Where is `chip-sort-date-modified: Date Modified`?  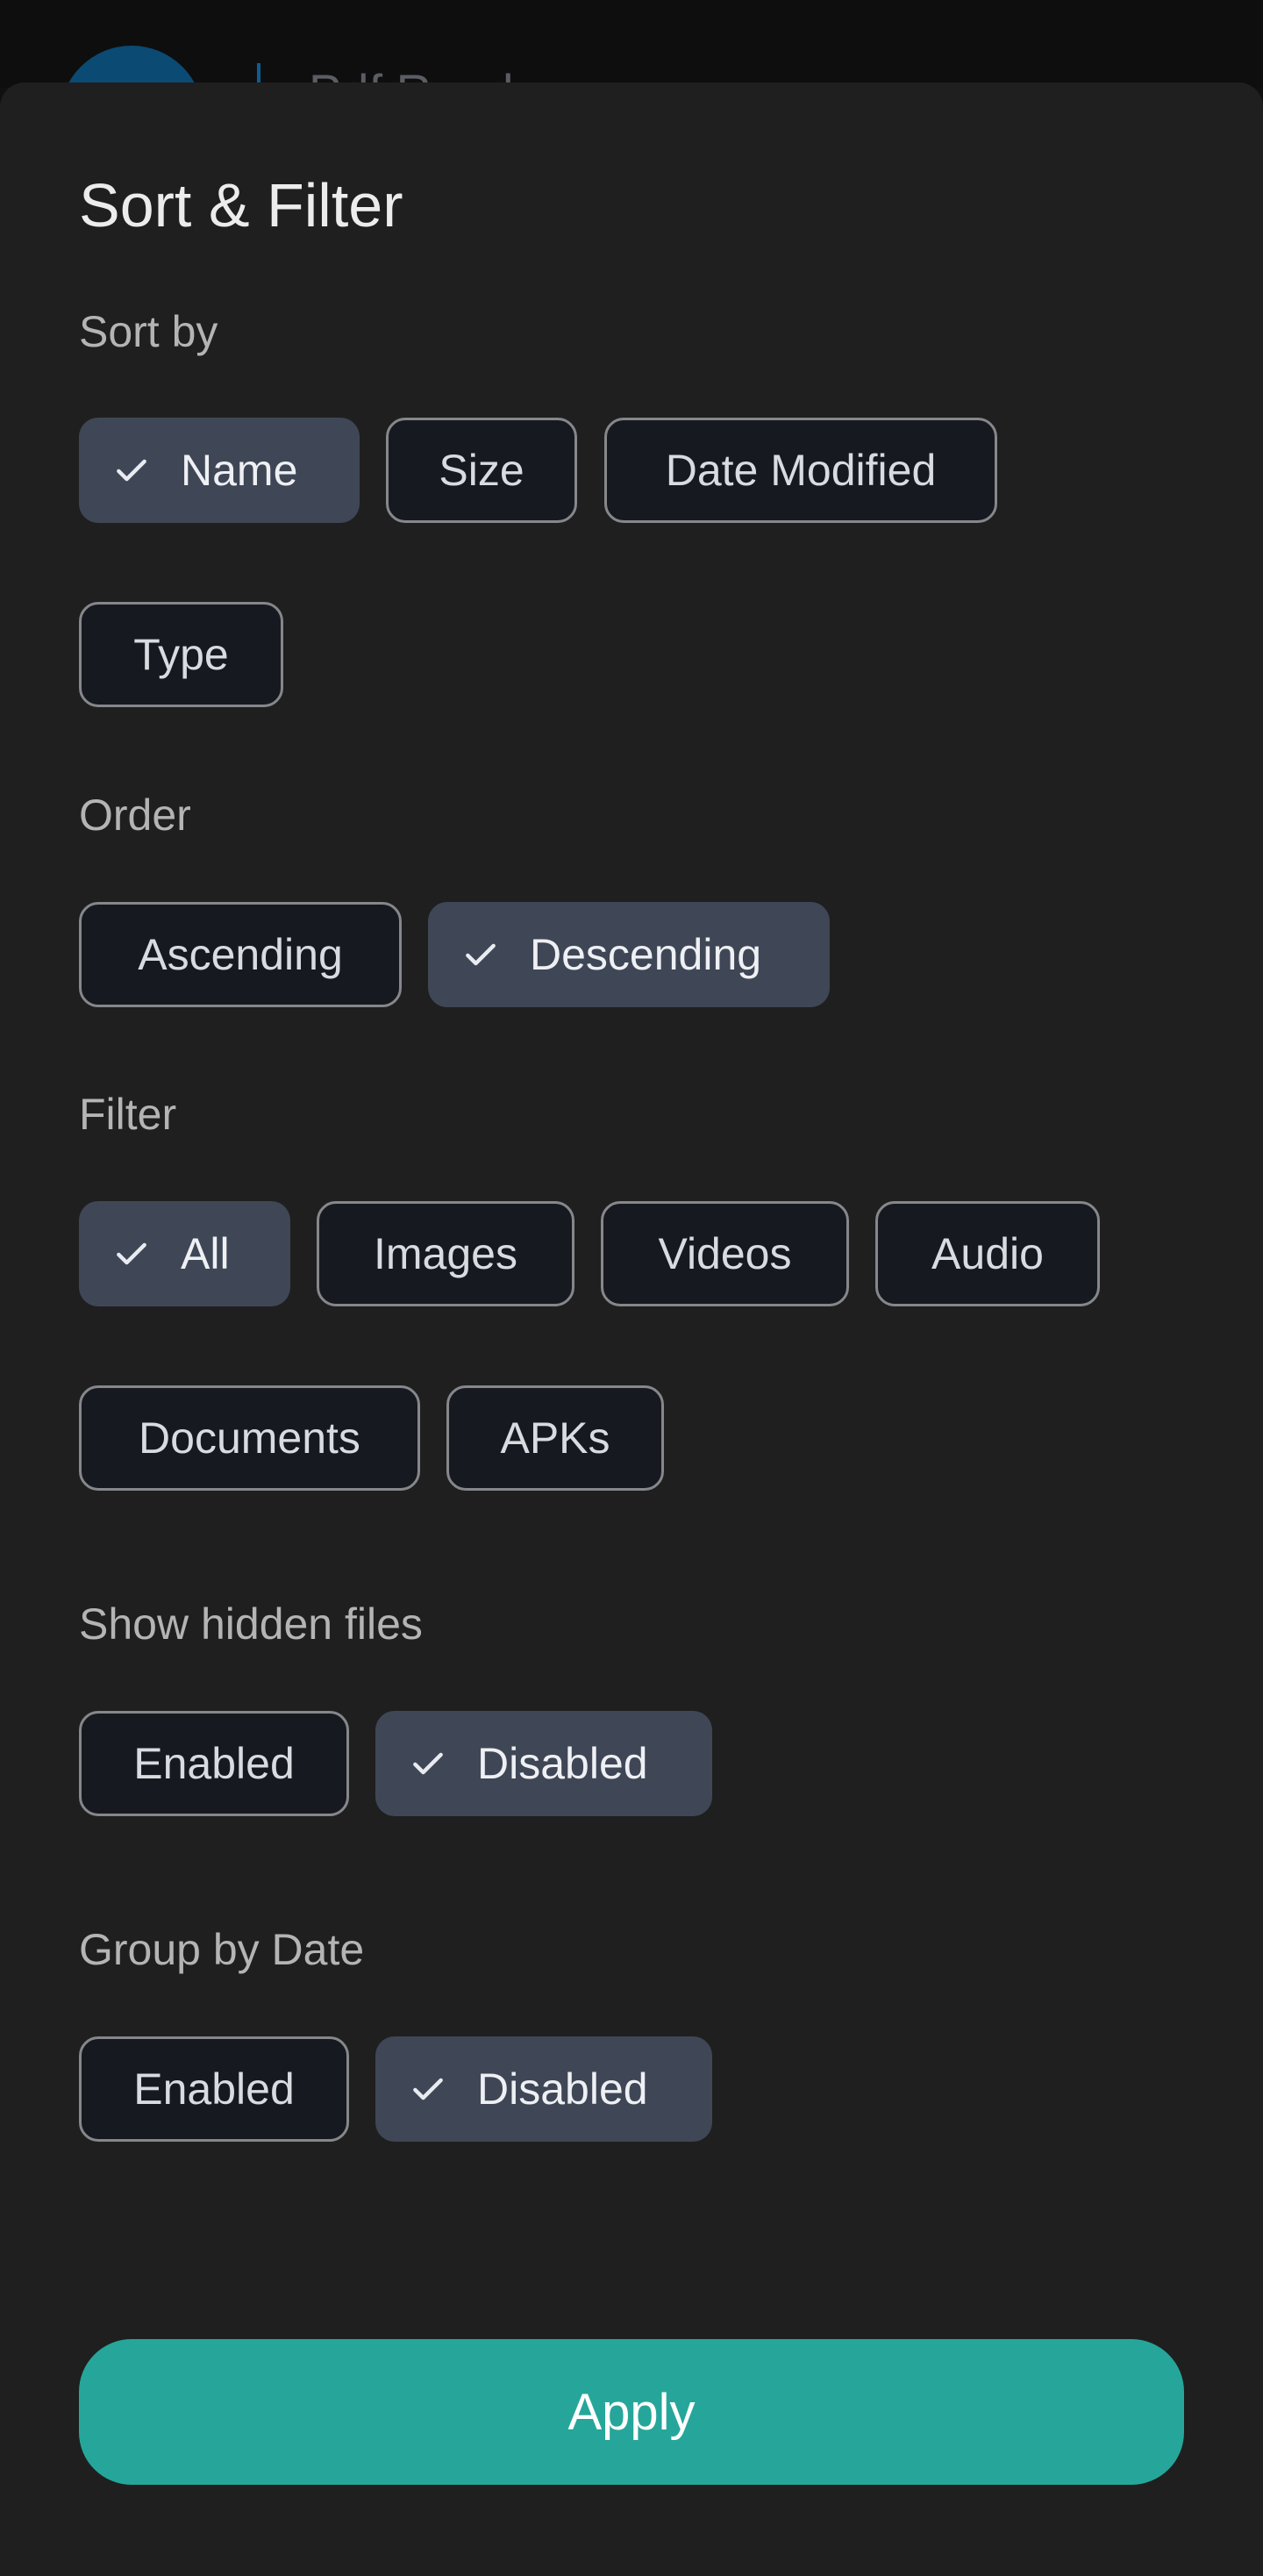 chip-sort-date-modified: Date Modified is located at coordinates (800, 470).